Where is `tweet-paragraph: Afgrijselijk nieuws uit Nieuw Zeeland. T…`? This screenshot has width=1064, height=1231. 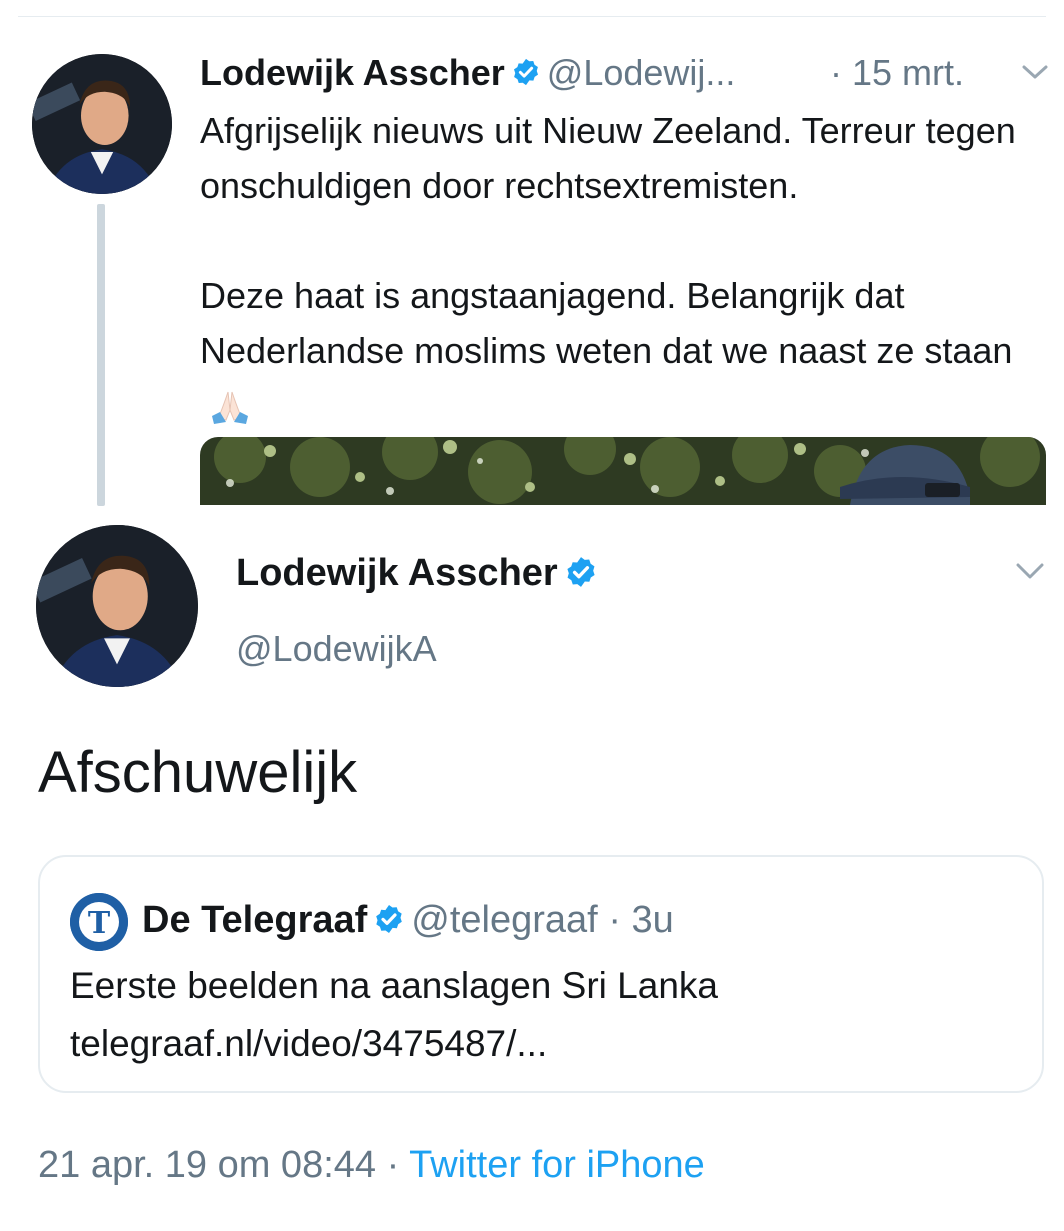
tweet-paragraph: Afgrijselijk nieuws uit Nieuw Zeeland. T… is located at coordinates (608, 158).